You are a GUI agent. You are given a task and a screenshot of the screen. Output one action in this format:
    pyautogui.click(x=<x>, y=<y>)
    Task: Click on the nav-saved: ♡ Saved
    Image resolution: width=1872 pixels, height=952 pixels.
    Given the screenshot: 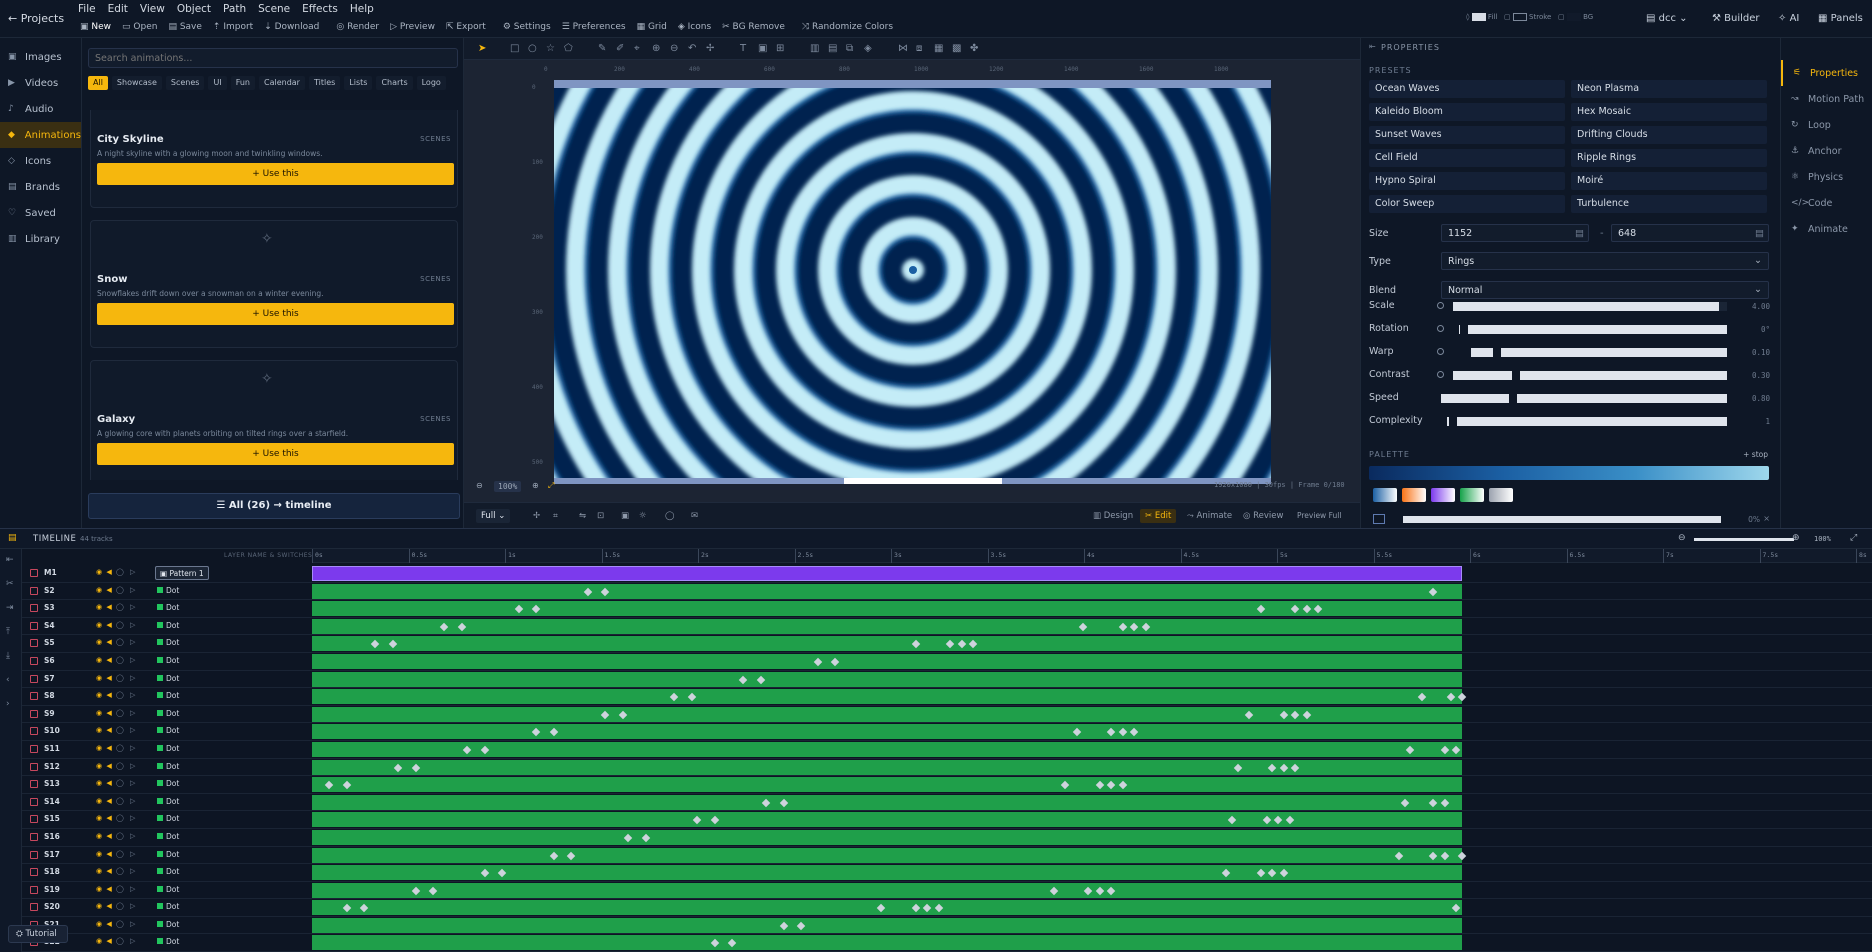 What is the action you would take?
    pyautogui.click(x=40, y=213)
    